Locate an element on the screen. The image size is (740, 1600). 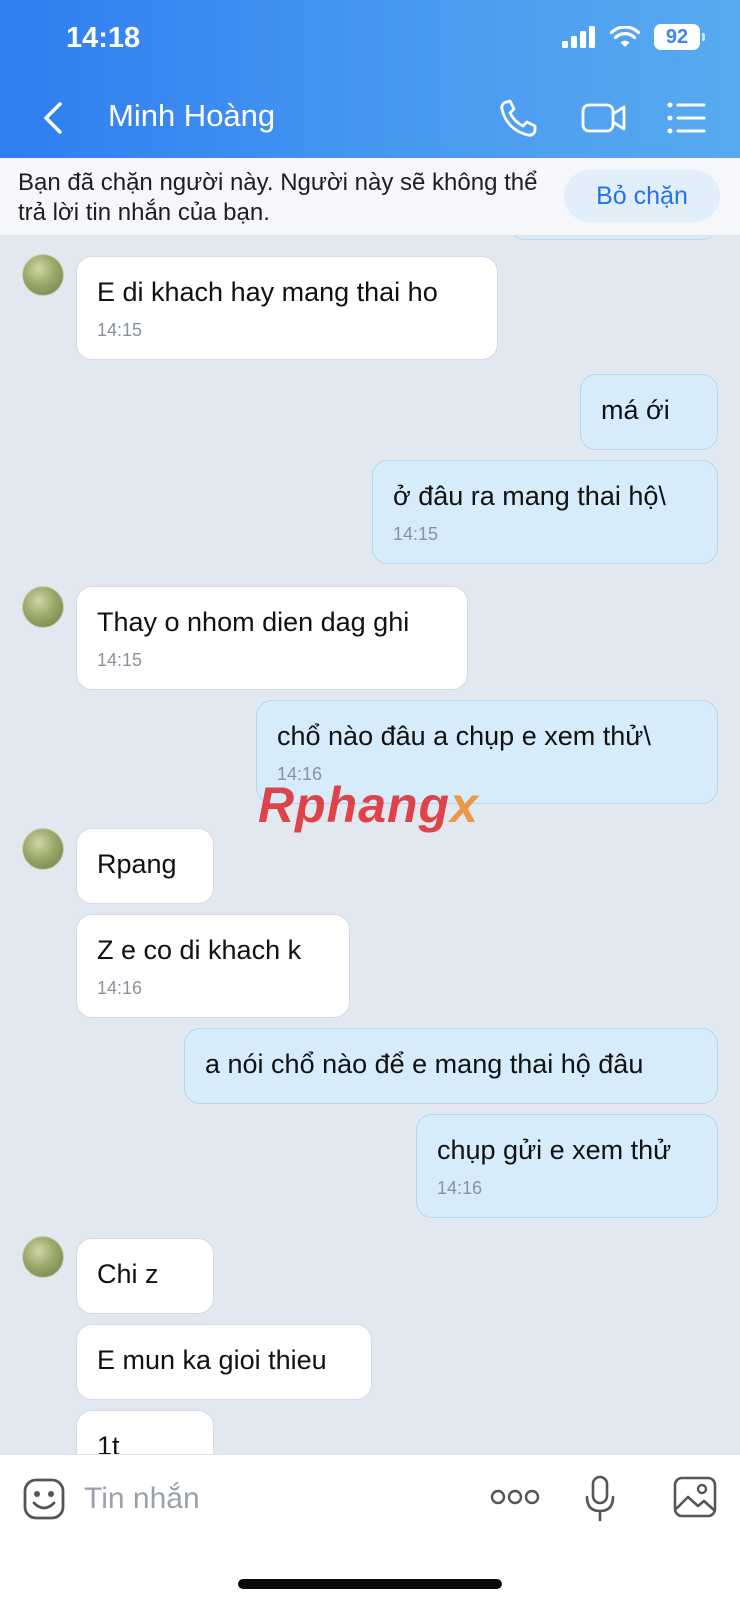
message-bubble-incoming: 1t is located at coordinates (145, 1432).